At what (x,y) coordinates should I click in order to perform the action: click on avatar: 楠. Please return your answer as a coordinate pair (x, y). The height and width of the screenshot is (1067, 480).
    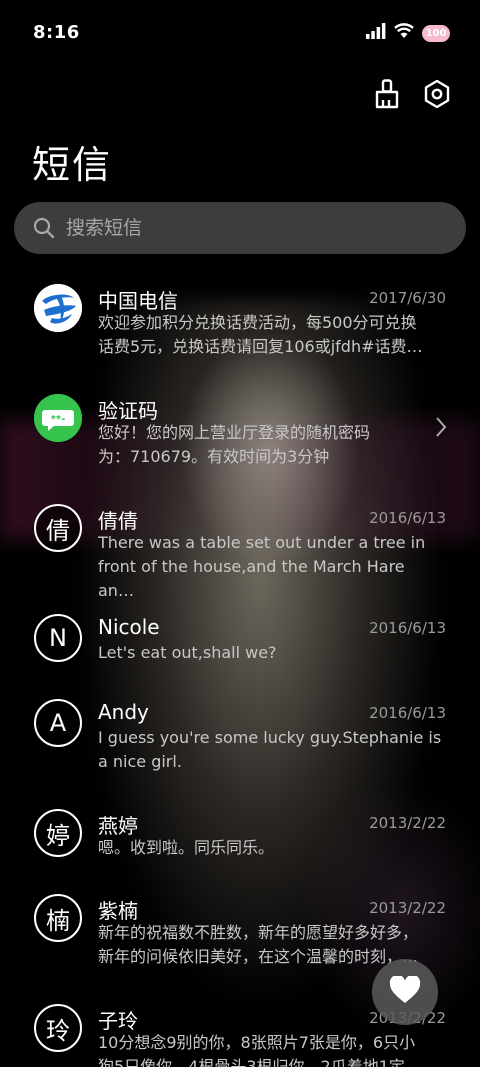
    Looking at the image, I should click on (58, 918).